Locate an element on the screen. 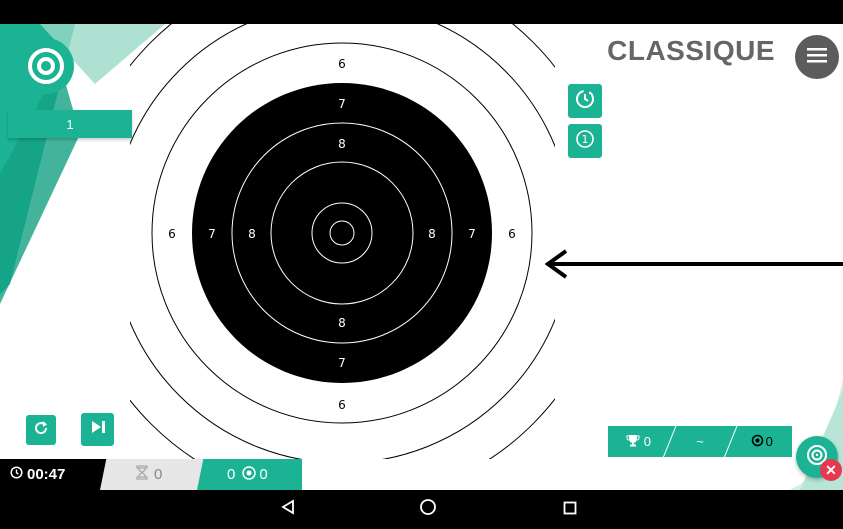 The width and height of the screenshot is (843, 529). reset-button is located at coordinates (41, 430).